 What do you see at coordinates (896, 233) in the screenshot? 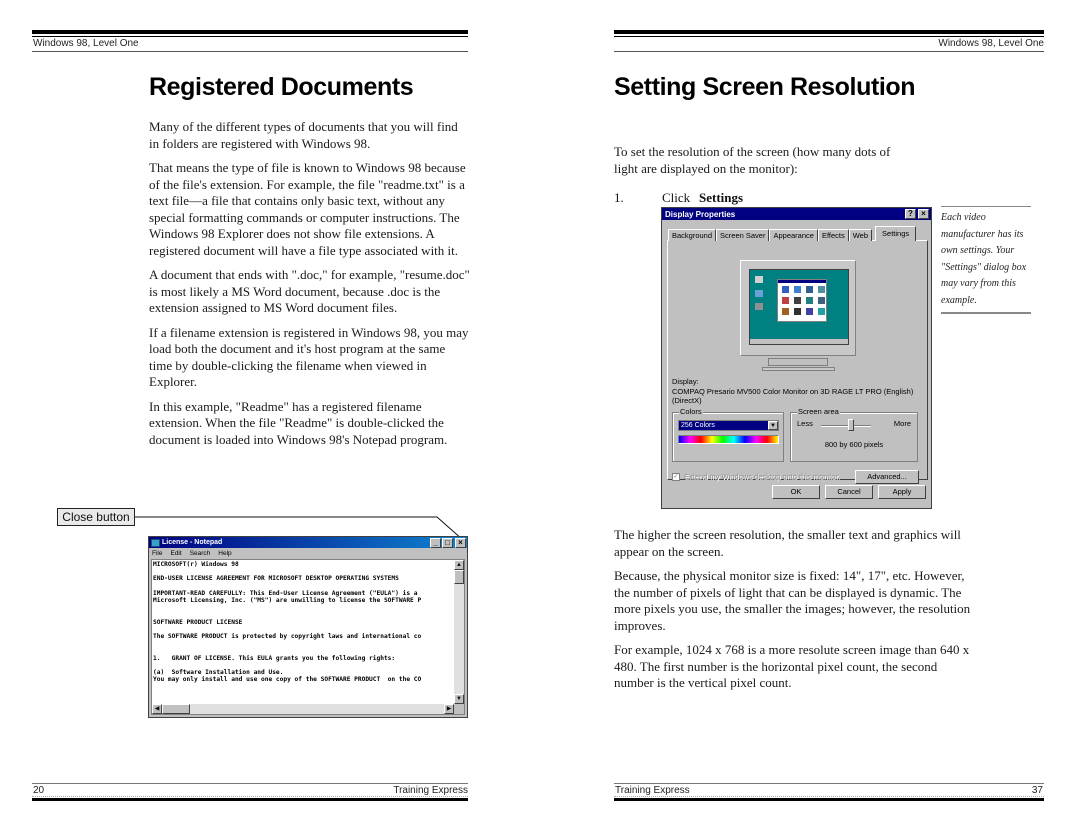
I see `tab-settings: Settings` at bounding box center [896, 233].